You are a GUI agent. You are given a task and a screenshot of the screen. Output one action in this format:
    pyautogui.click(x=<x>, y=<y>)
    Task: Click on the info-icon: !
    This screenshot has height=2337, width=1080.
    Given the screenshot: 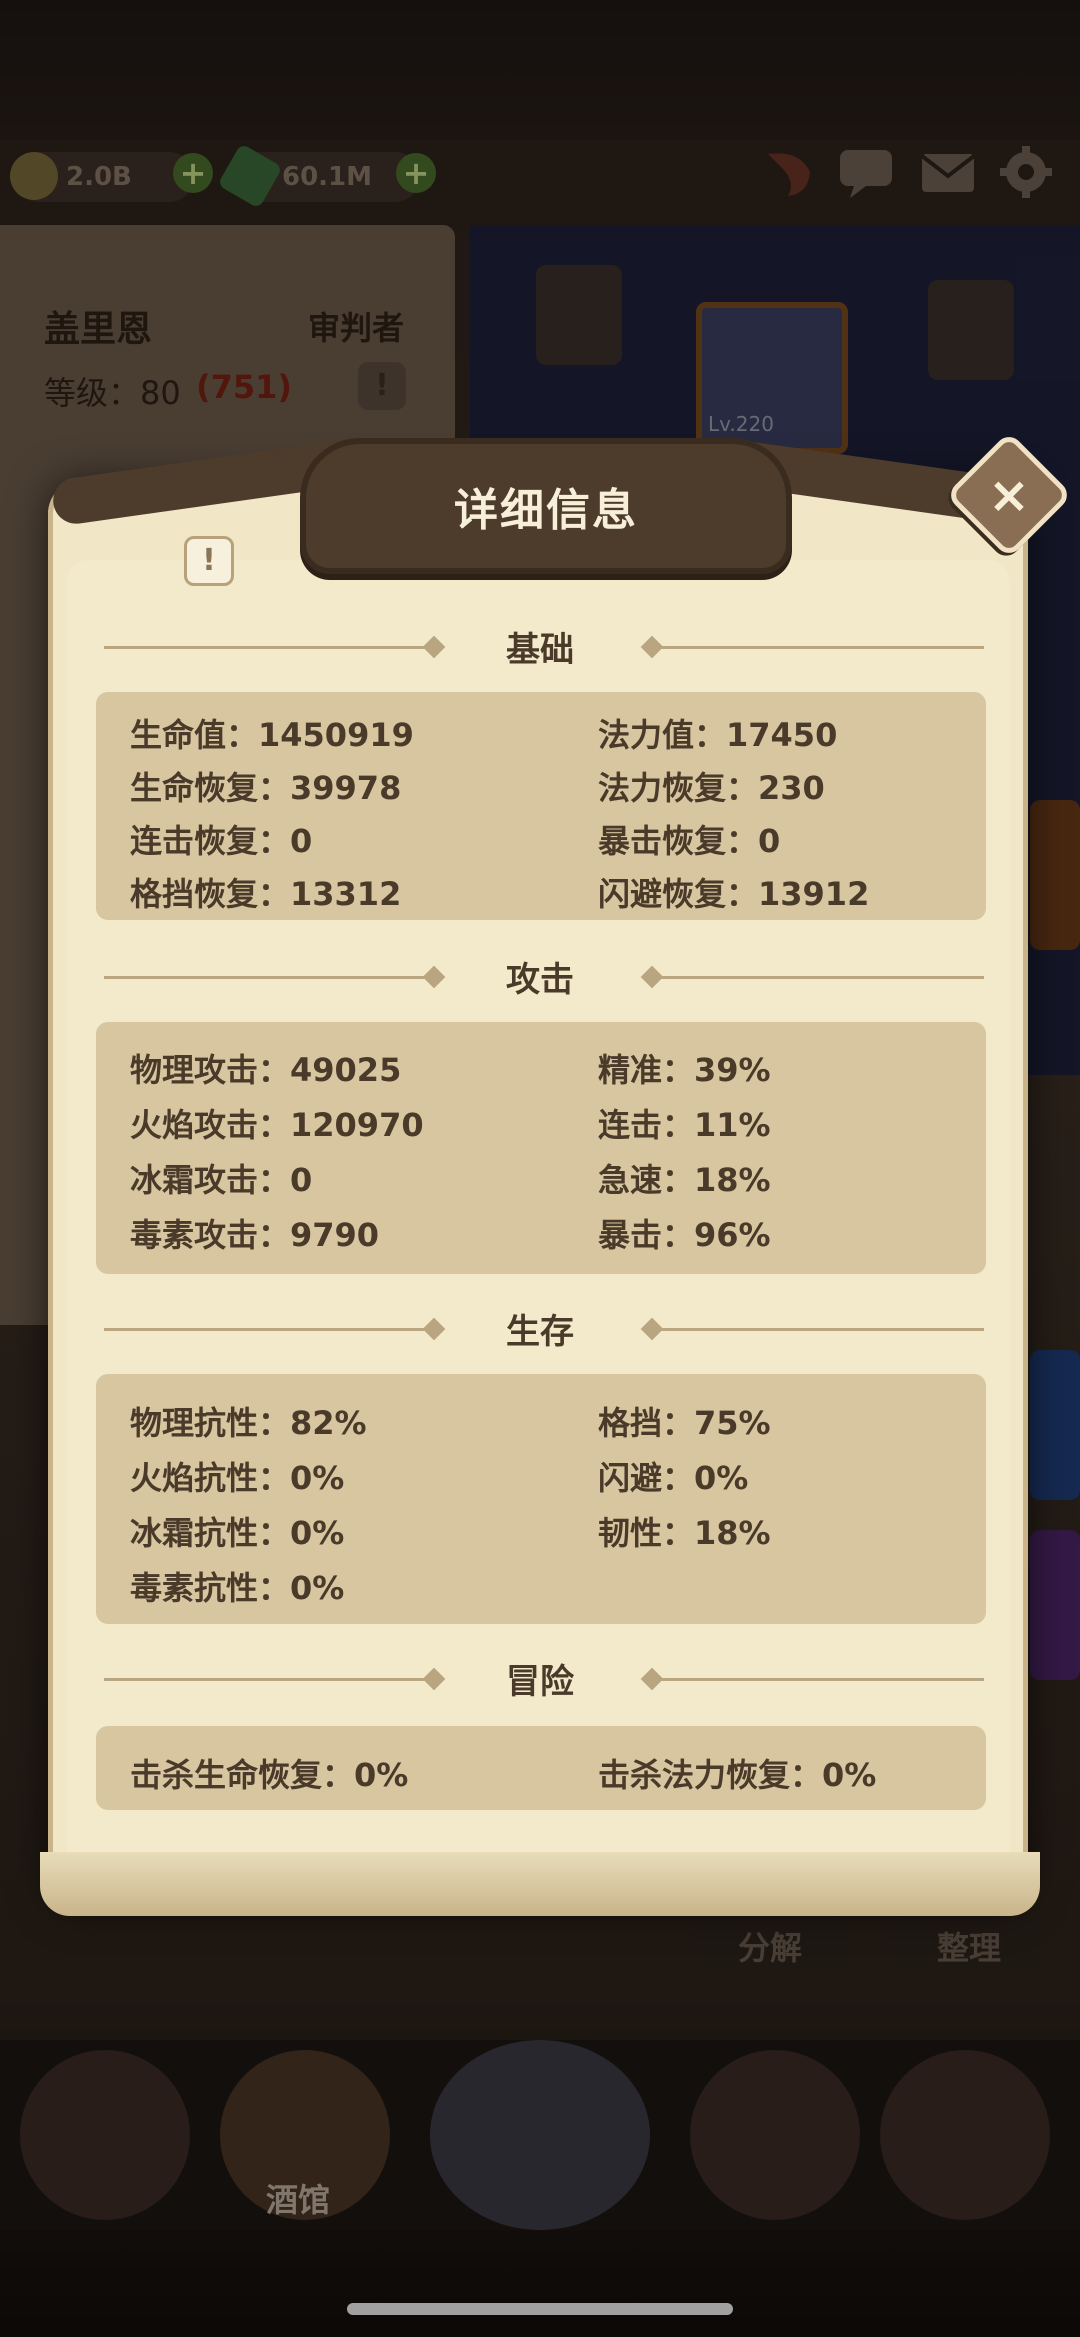 What is the action you would take?
    pyautogui.click(x=209, y=560)
    